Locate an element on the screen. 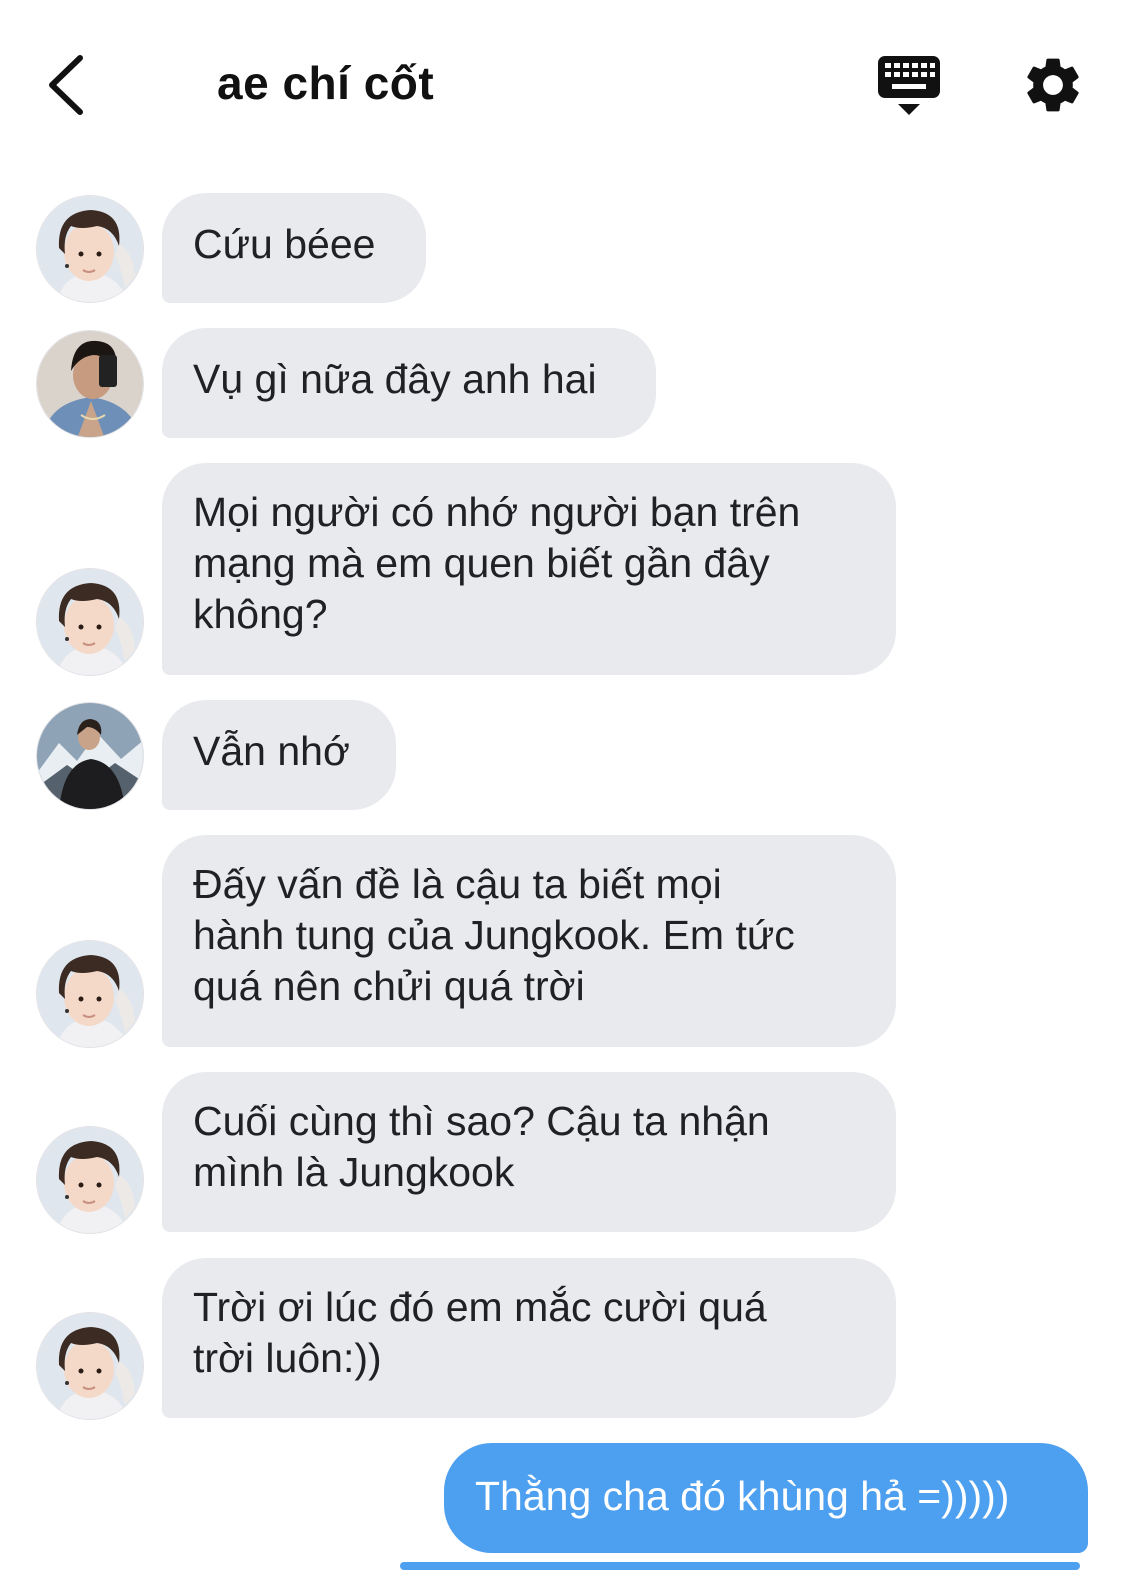  message-line: Mọi người có nhớ người bạn trên is located at coordinates (497, 512).